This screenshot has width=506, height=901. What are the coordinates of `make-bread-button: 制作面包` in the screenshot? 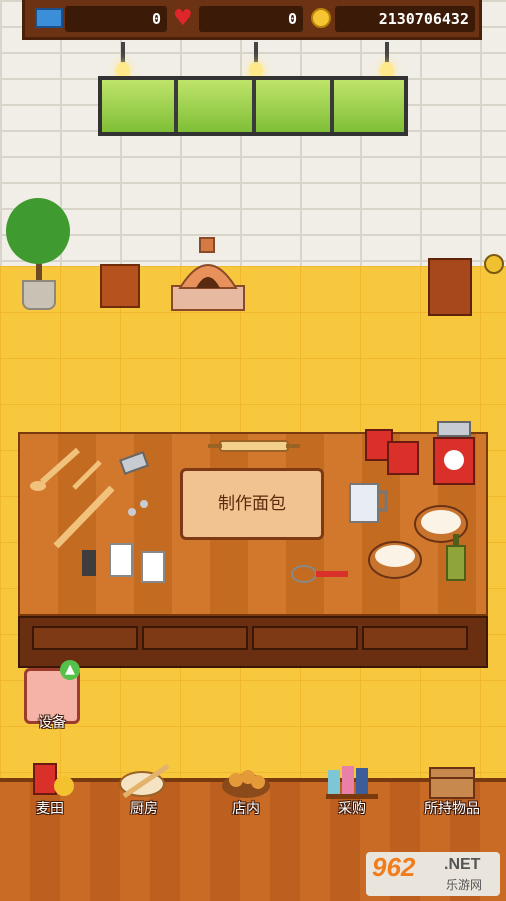 It's located at (252, 504).